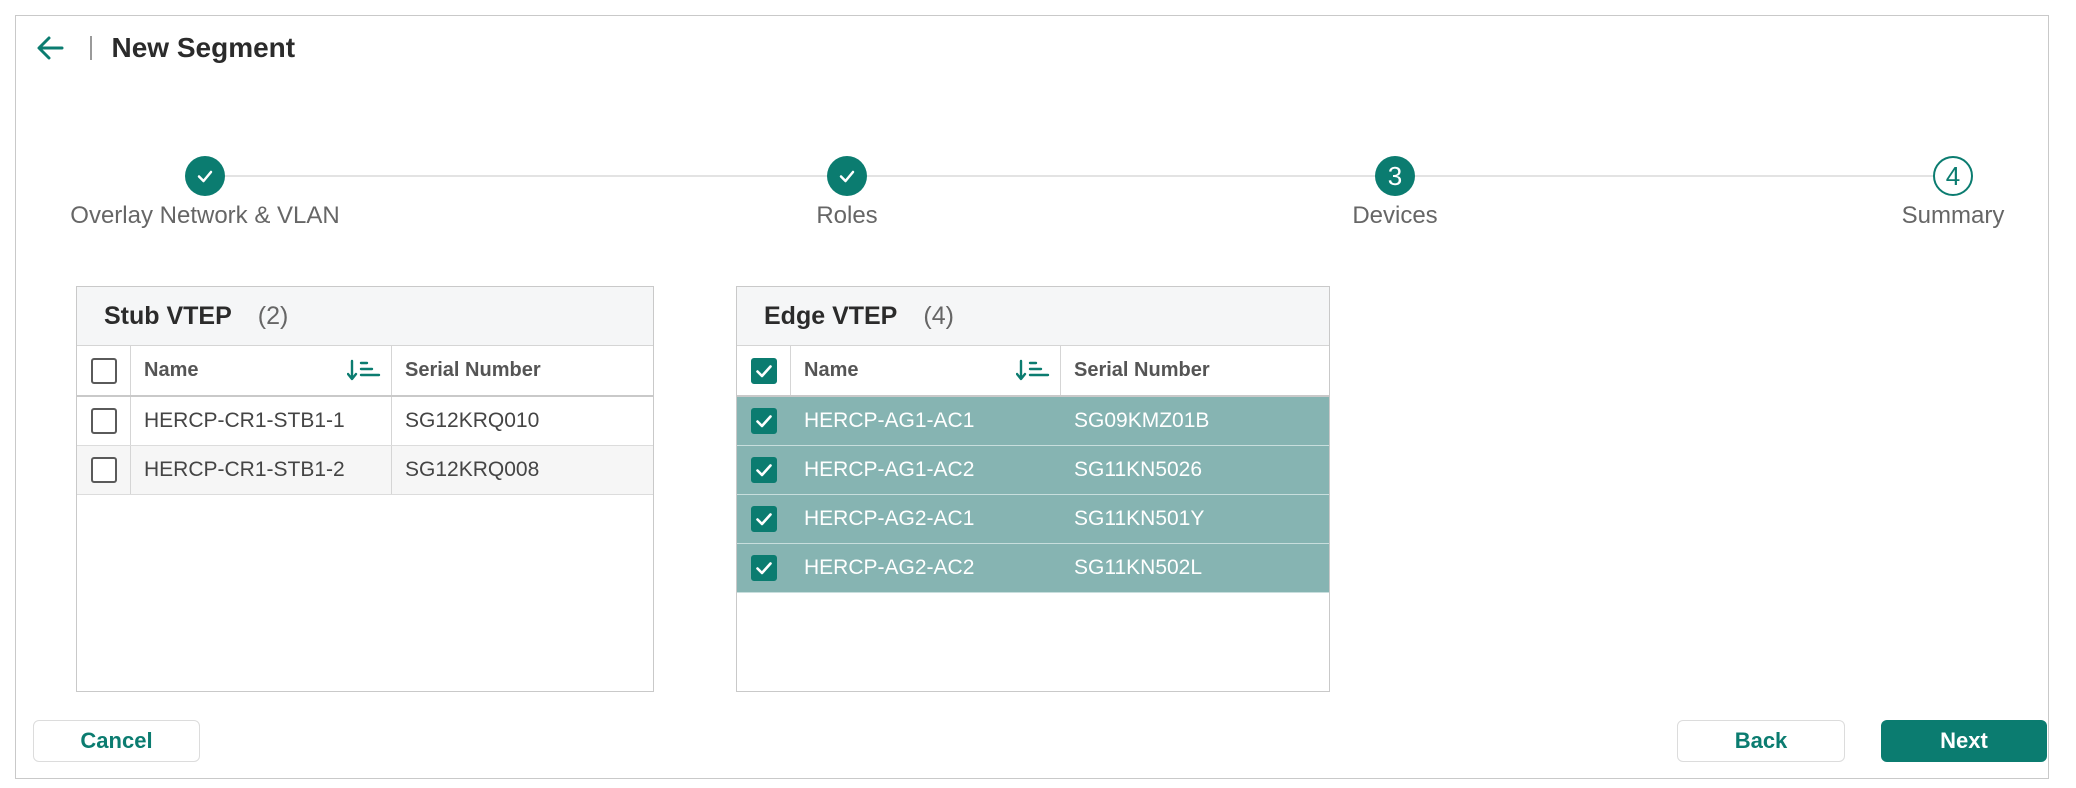 The width and height of the screenshot is (2076, 788). Describe the element at coordinates (1138, 567) in the screenshot. I see `serial-number: SG11KN502L` at that location.